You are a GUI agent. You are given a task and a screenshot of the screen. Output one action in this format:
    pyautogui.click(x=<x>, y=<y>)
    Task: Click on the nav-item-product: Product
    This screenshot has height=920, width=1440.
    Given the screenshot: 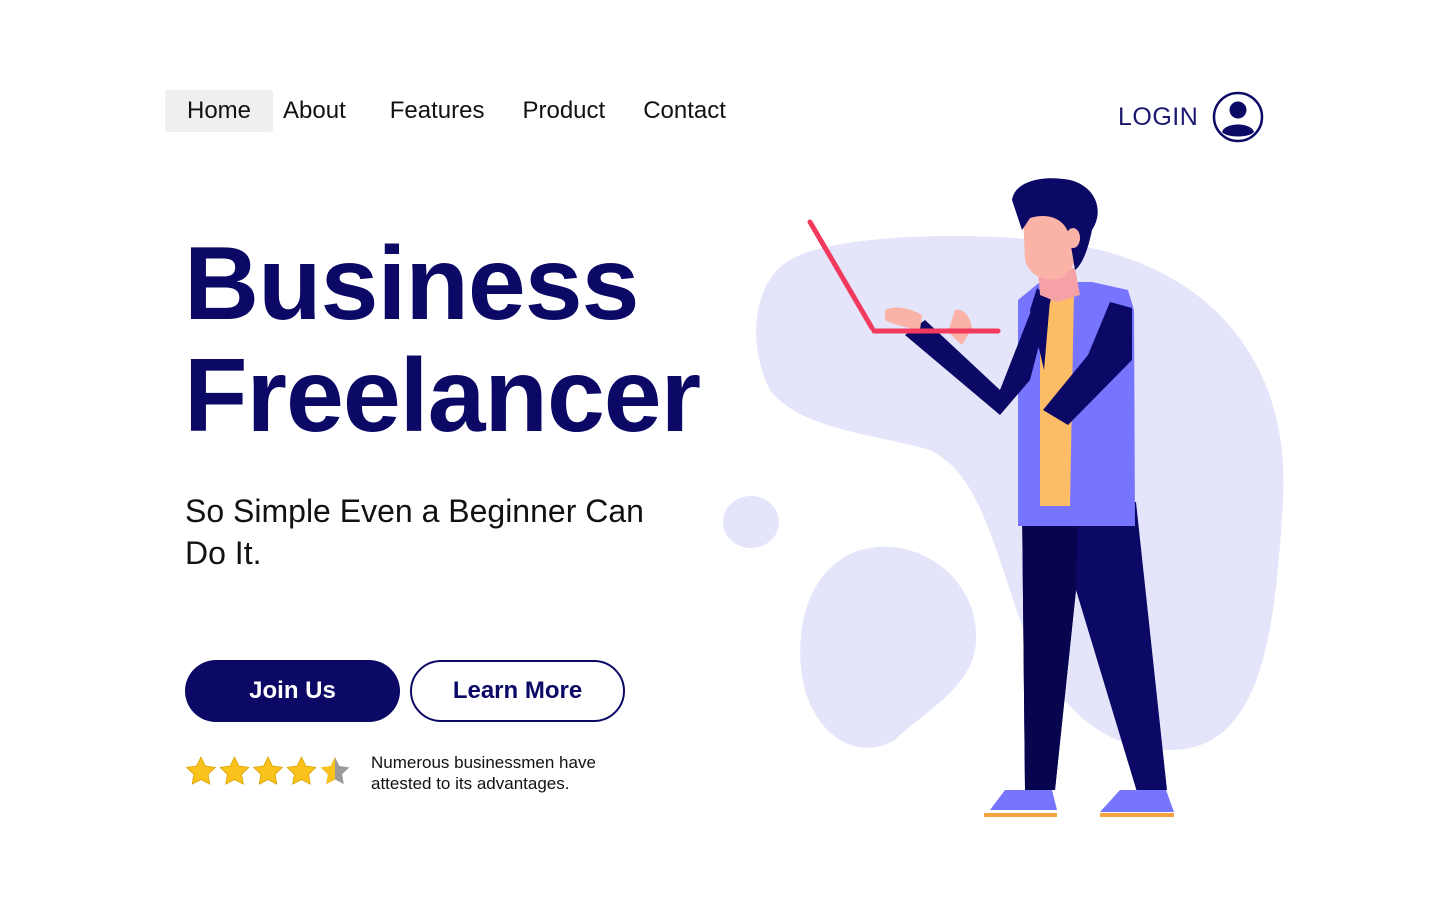 What is the action you would take?
    pyautogui.click(x=564, y=111)
    